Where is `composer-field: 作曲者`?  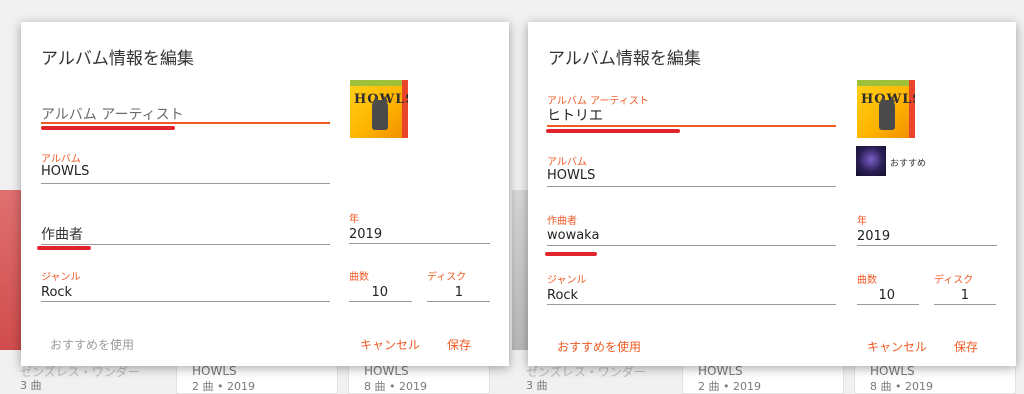 composer-field: 作曲者 is located at coordinates (185, 234).